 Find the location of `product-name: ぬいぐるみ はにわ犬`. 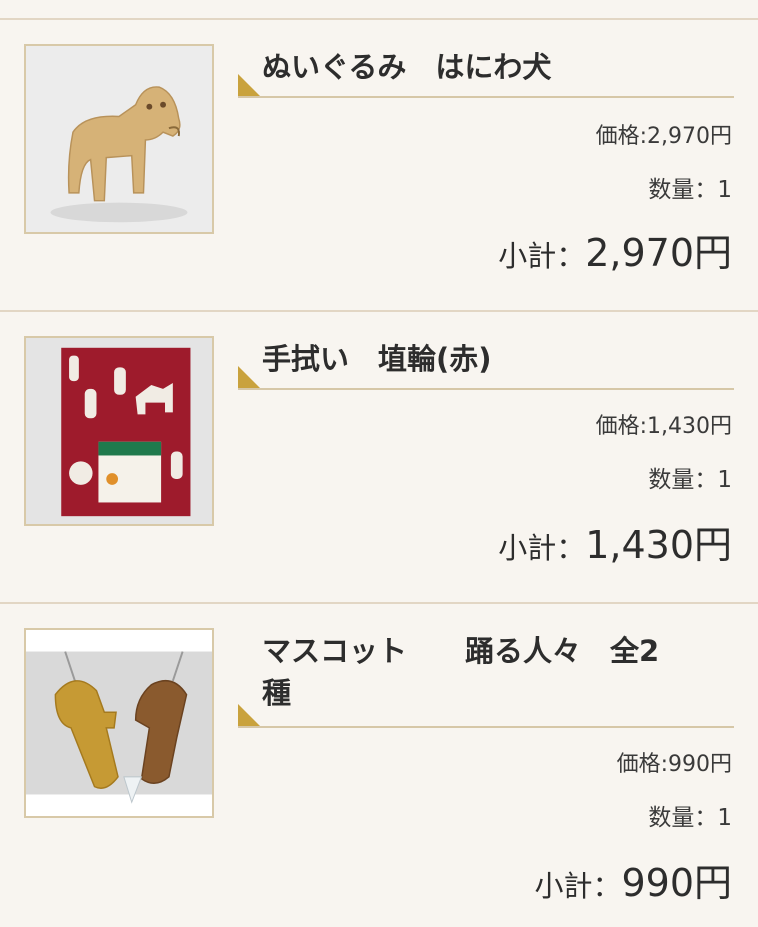

product-name: ぬいぐるみ はにわ犬 is located at coordinates (497, 67).